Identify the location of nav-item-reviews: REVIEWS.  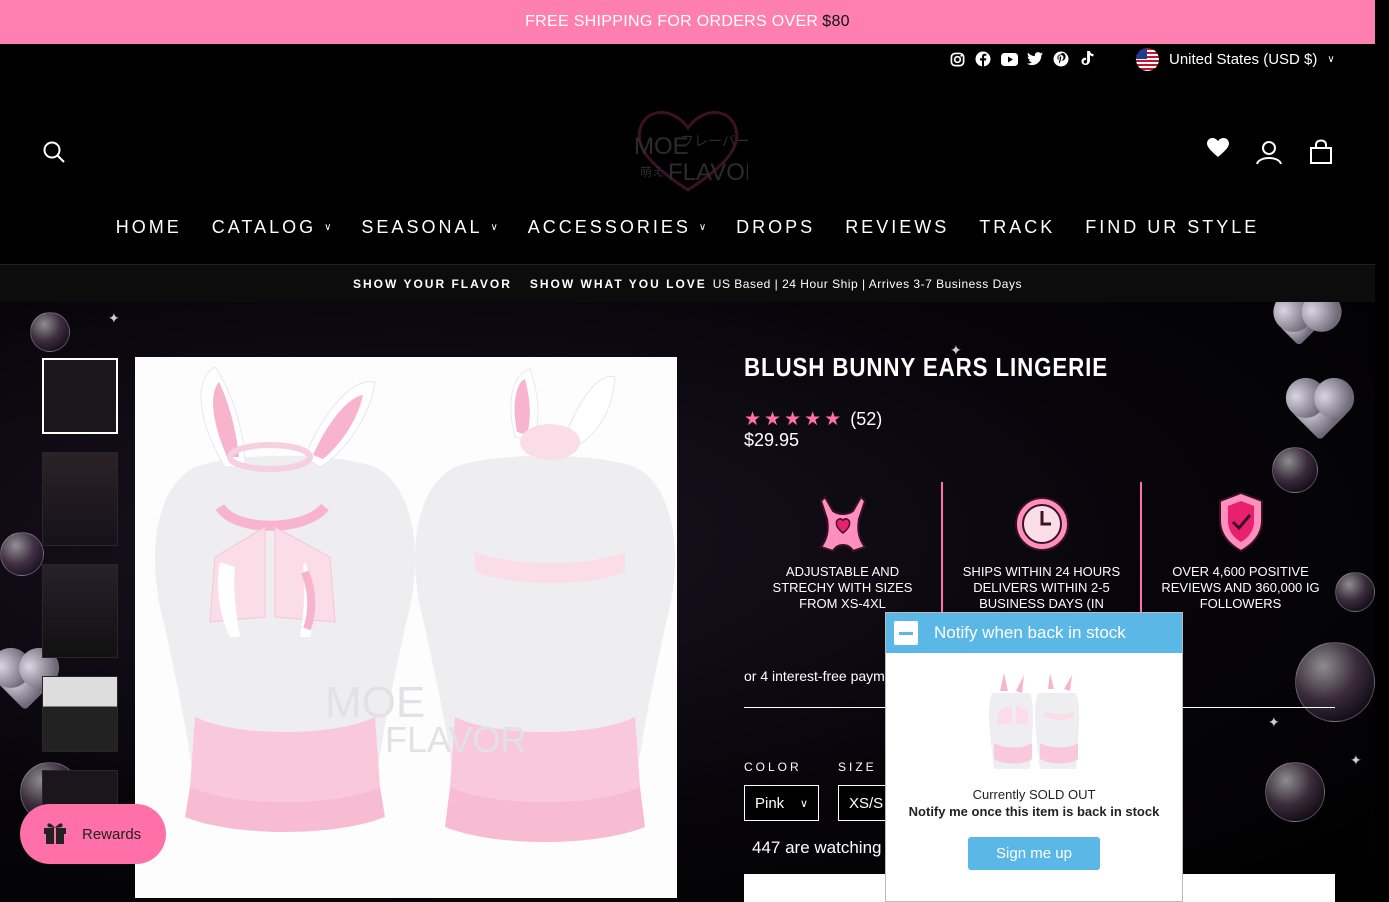
(897, 227).